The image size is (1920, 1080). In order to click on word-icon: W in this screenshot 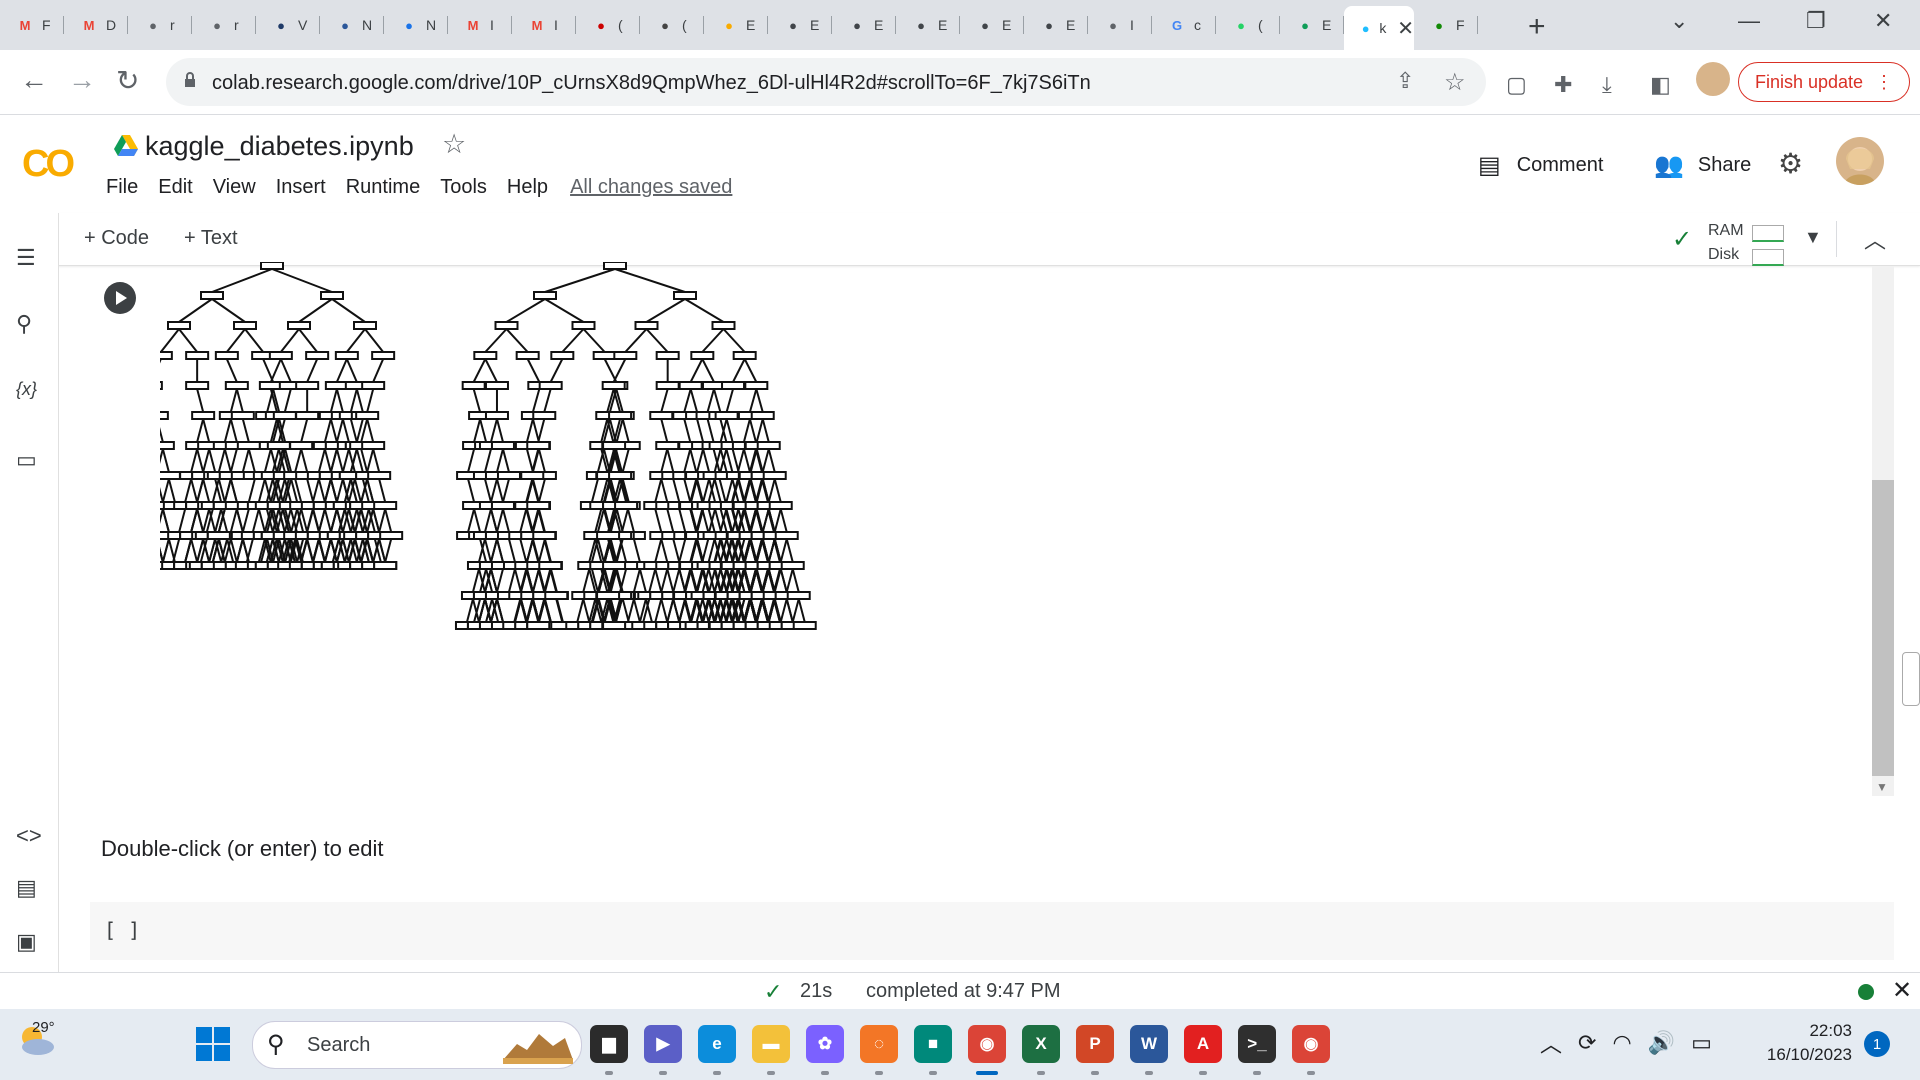, I will do `click(1149, 1050)`.